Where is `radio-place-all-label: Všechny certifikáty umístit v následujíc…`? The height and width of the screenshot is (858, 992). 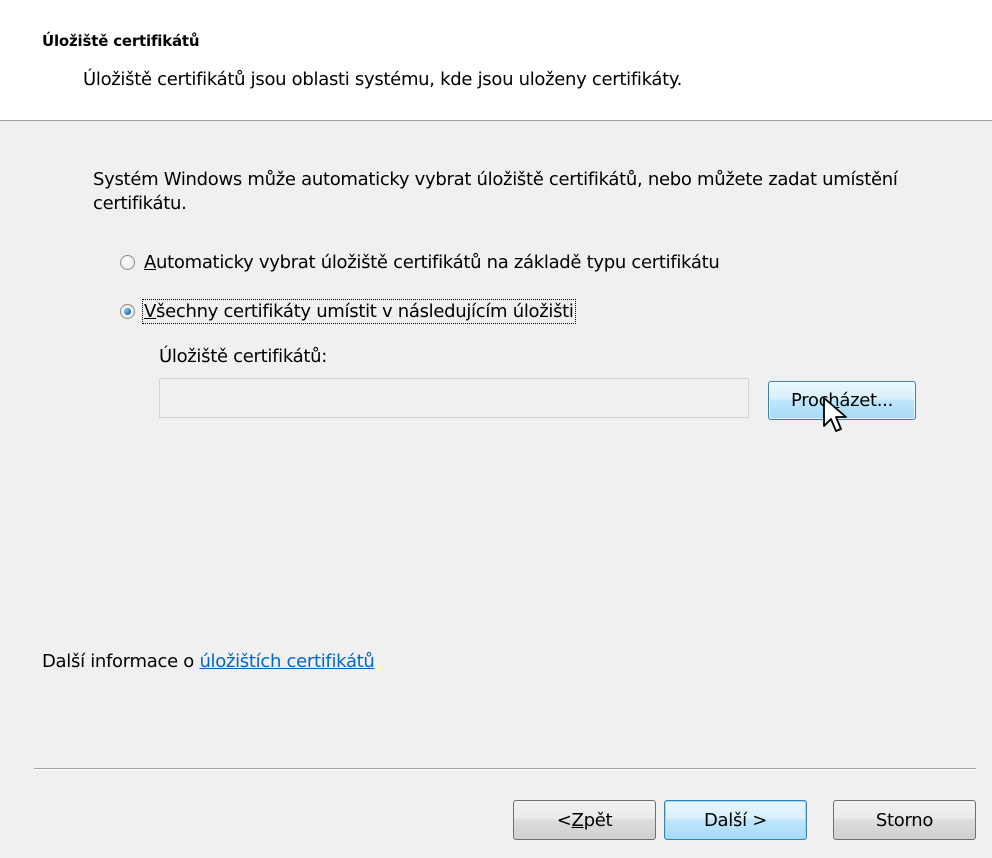
radio-place-all-label: Všechny certifikáty umístit v následujíc… is located at coordinates (359, 311).